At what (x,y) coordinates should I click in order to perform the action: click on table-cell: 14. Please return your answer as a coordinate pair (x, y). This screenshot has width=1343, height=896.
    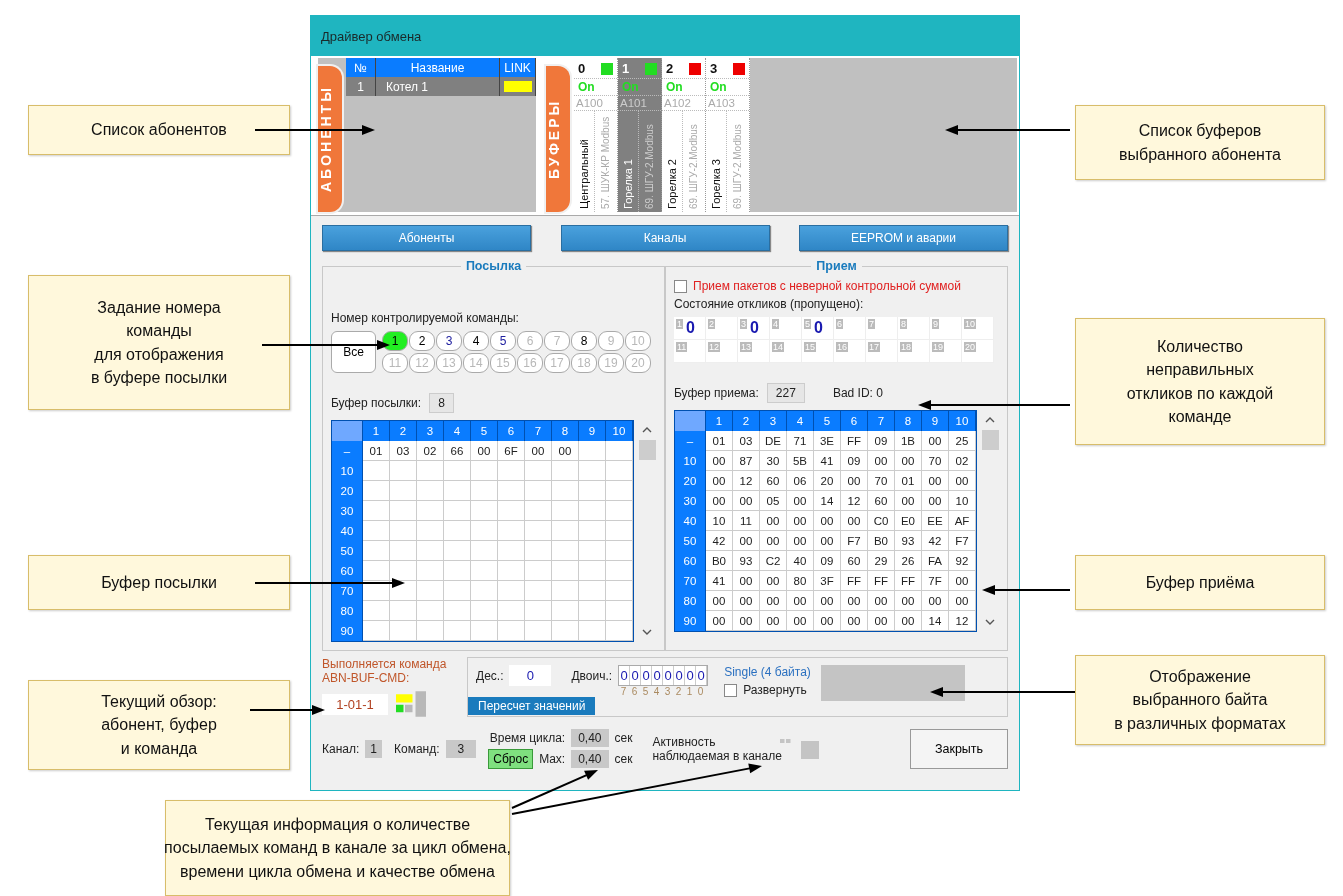
    Looking at the image, I should click on (827, 501).